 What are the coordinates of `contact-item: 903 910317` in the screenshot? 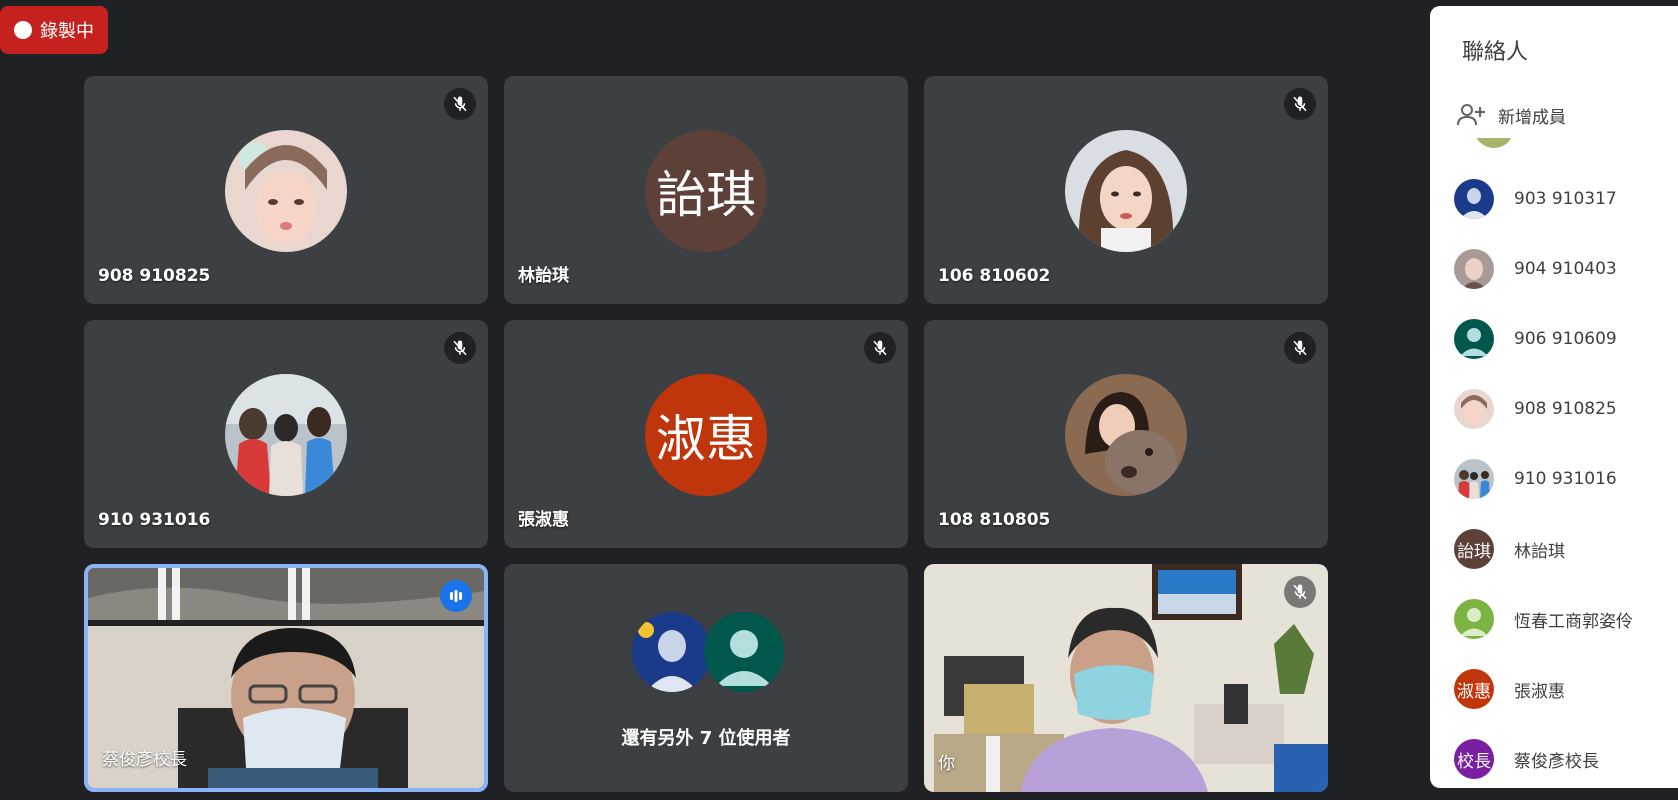 It's located at (1566, 199).